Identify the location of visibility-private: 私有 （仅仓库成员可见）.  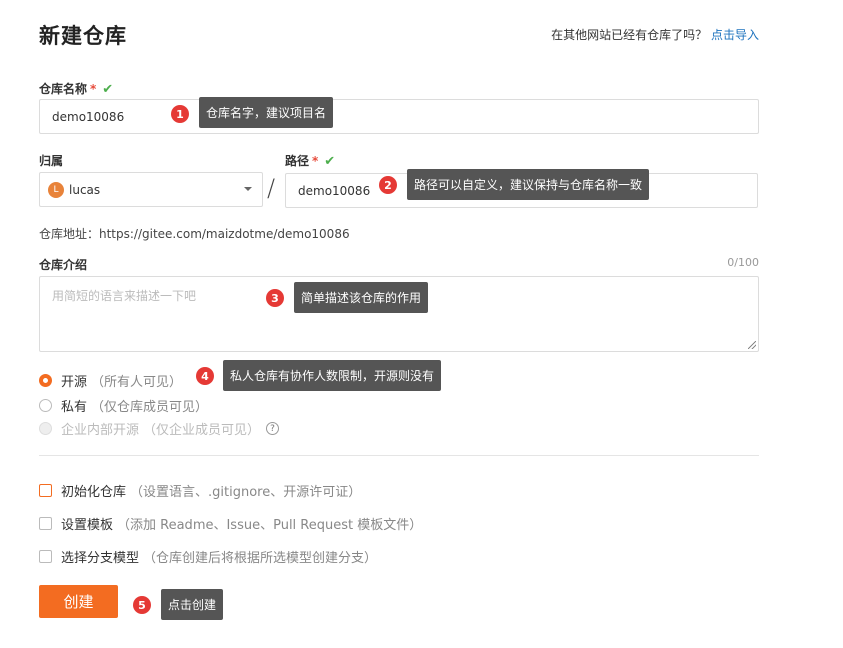
(123, 405).